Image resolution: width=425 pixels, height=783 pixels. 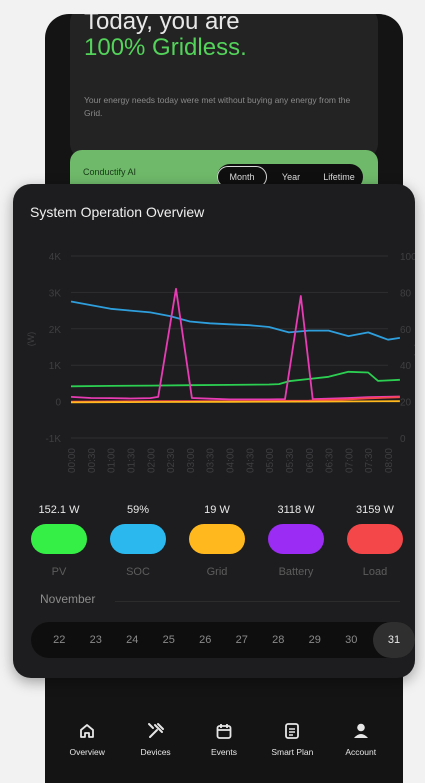 I want to click on x-tick-label: 02:30, so click(x=171, y=460).